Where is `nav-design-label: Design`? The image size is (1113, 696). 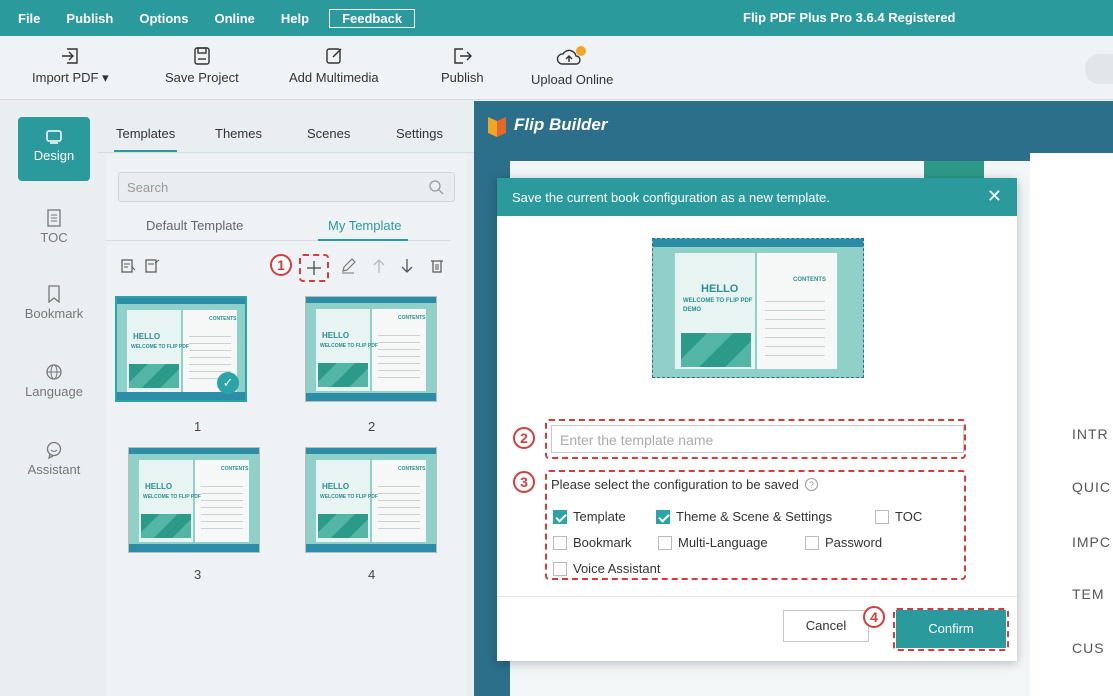 nav-design-label: Design is located at coordinates (54, 155).